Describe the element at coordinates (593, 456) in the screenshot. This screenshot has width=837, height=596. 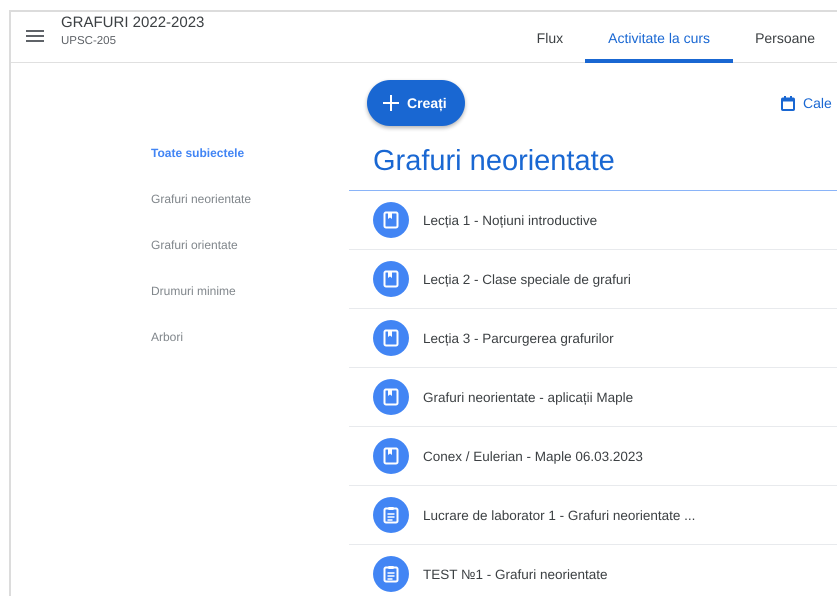
I see `classwork-item: Conex / Eulerian - Maple 06.03.2023` at that location.